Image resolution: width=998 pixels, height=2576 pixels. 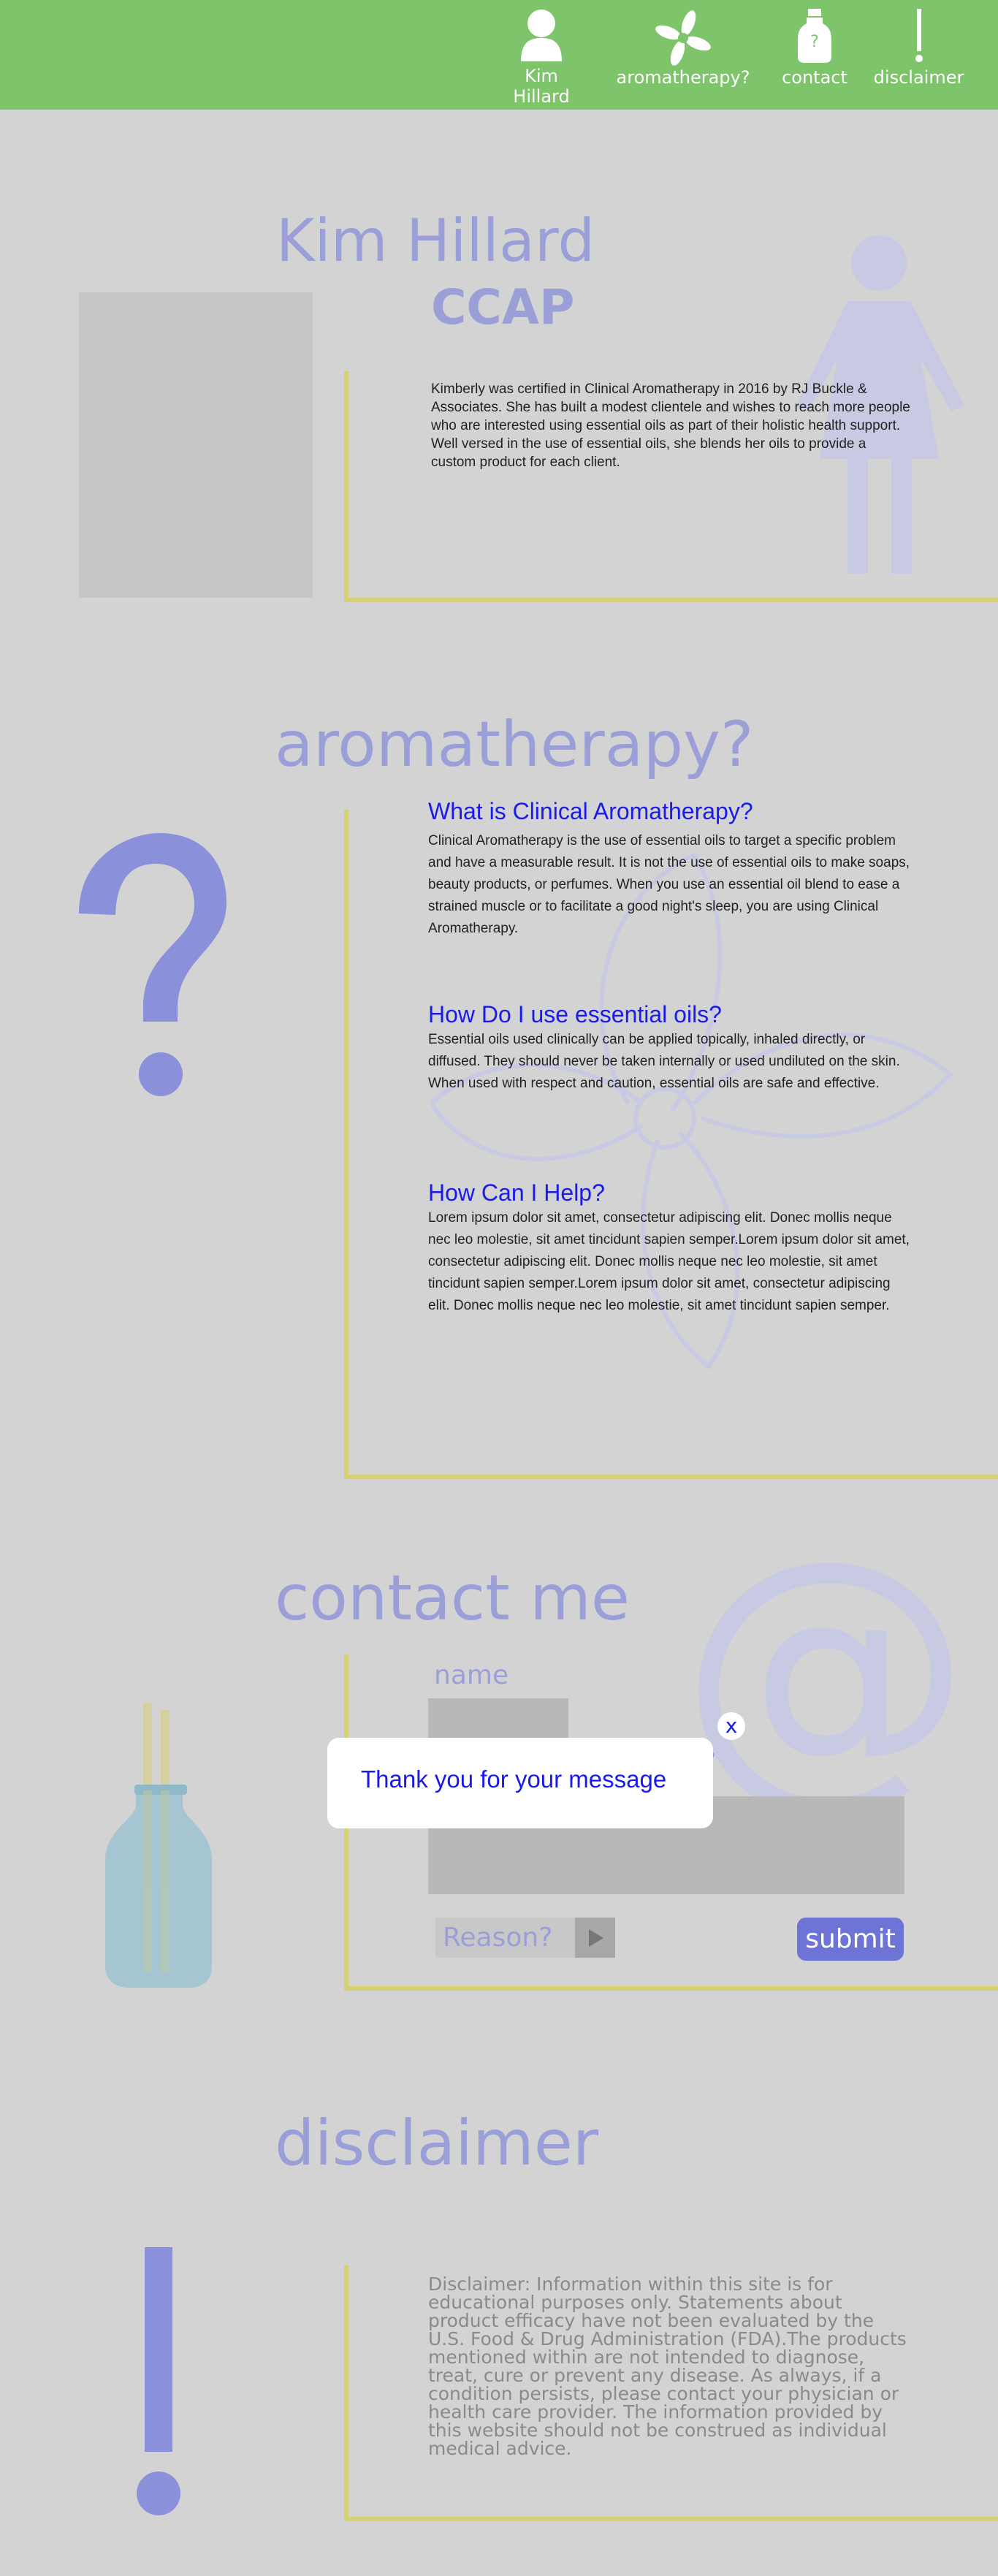 What do you see at coordinates (683, 38) in the screenshot?
I see `flower-icon` at bounding box center [683, 38].